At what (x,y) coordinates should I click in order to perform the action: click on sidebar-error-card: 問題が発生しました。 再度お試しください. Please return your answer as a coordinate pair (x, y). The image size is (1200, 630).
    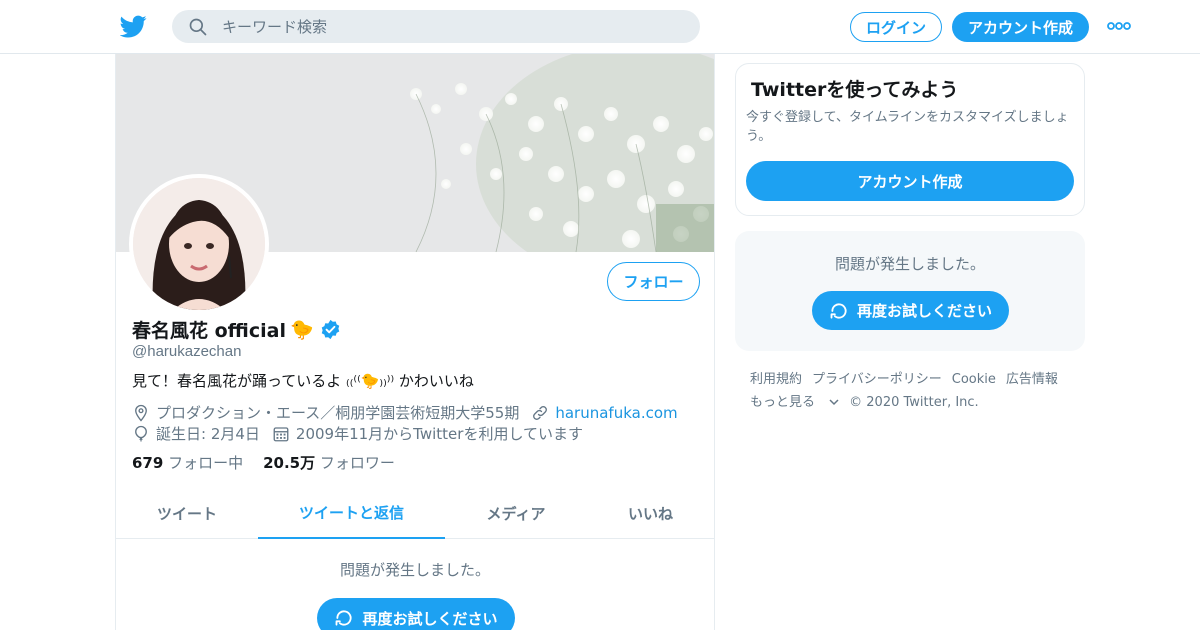
    Looking at the image, I should click on (910, 291).